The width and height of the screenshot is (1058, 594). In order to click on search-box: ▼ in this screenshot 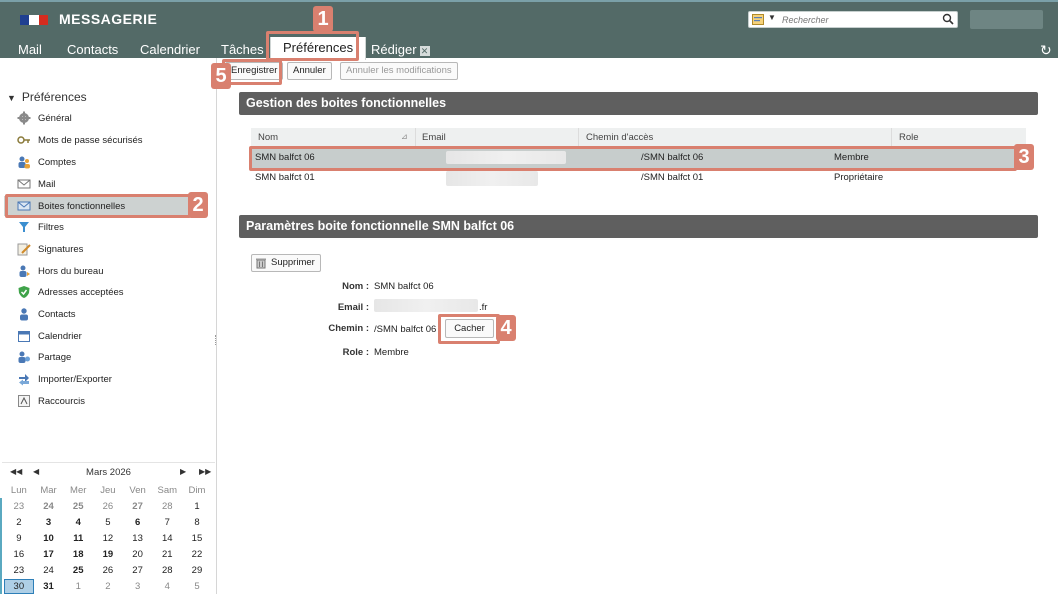, I will do `click(853, 19)`.